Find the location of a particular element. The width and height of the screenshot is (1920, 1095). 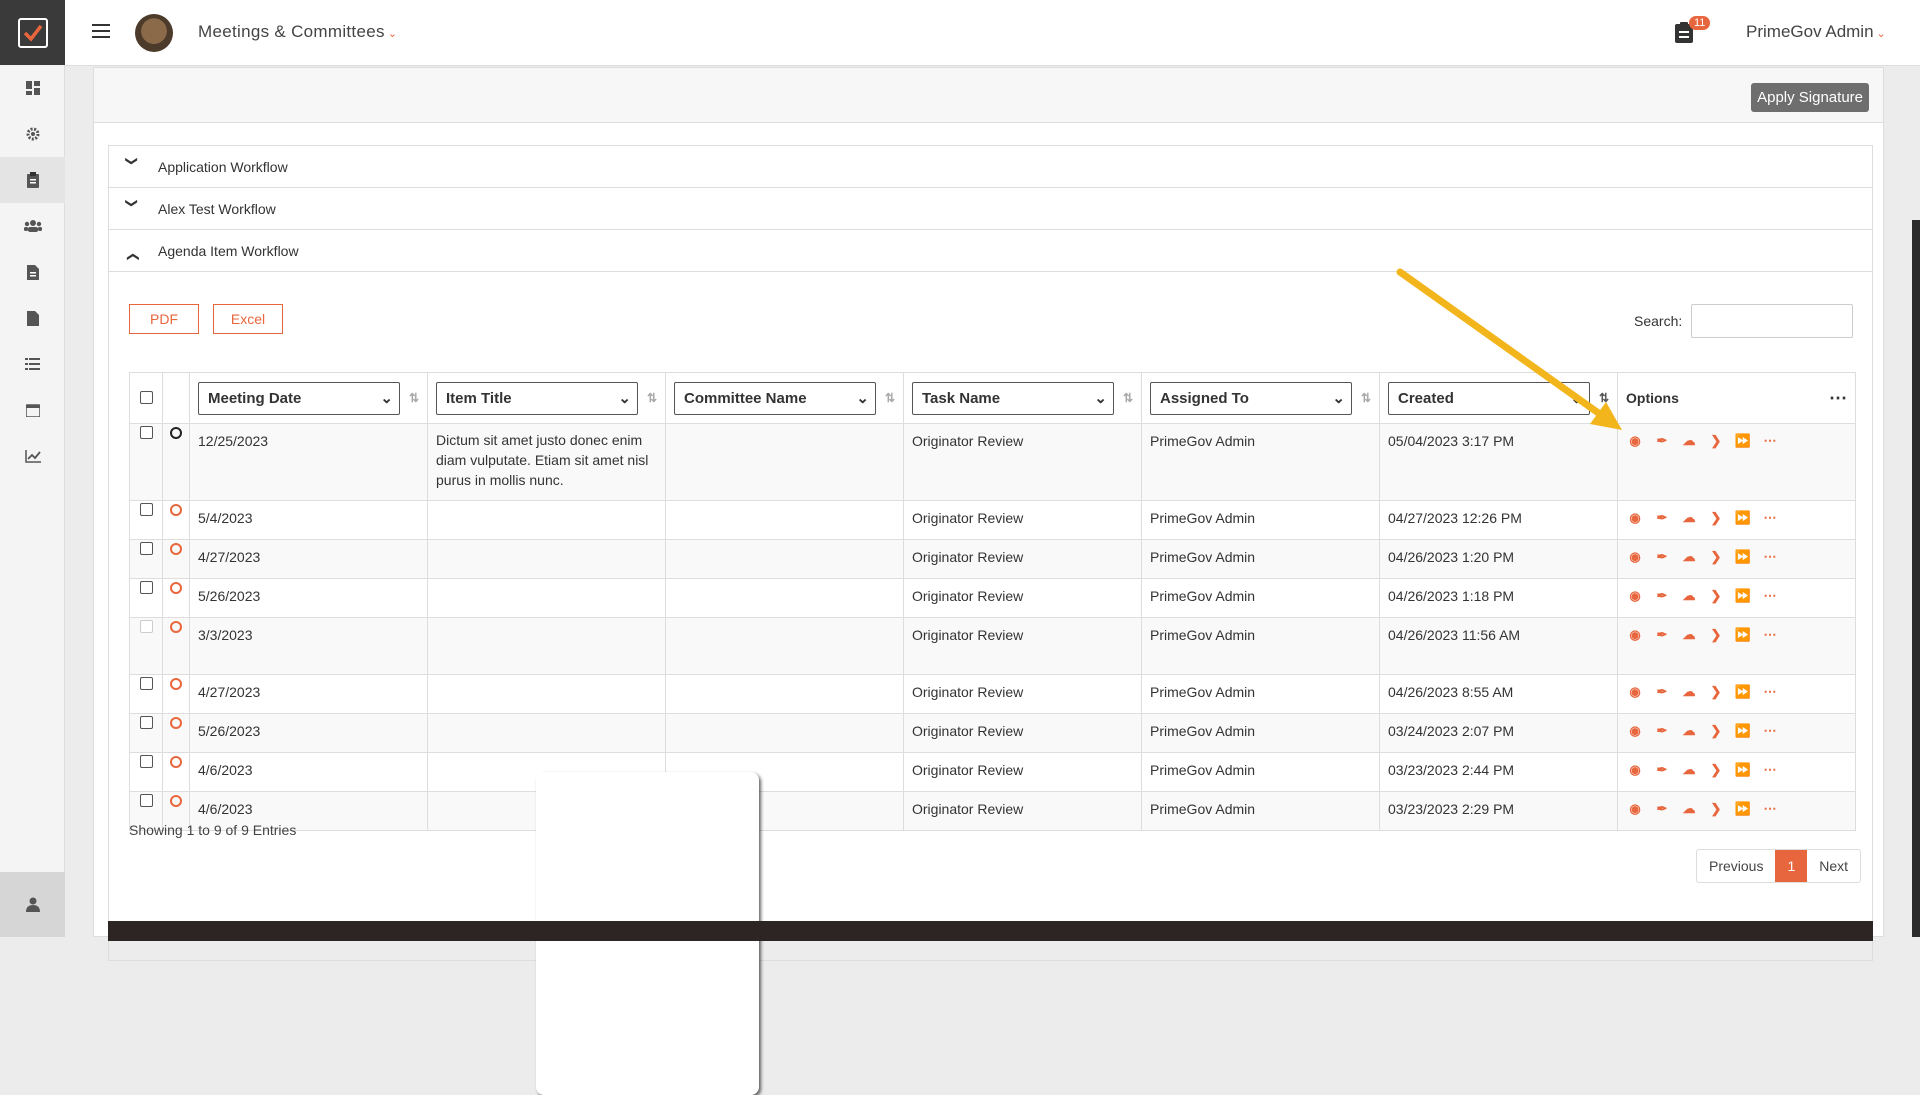

file-icon is located at coordinates (32, 318).